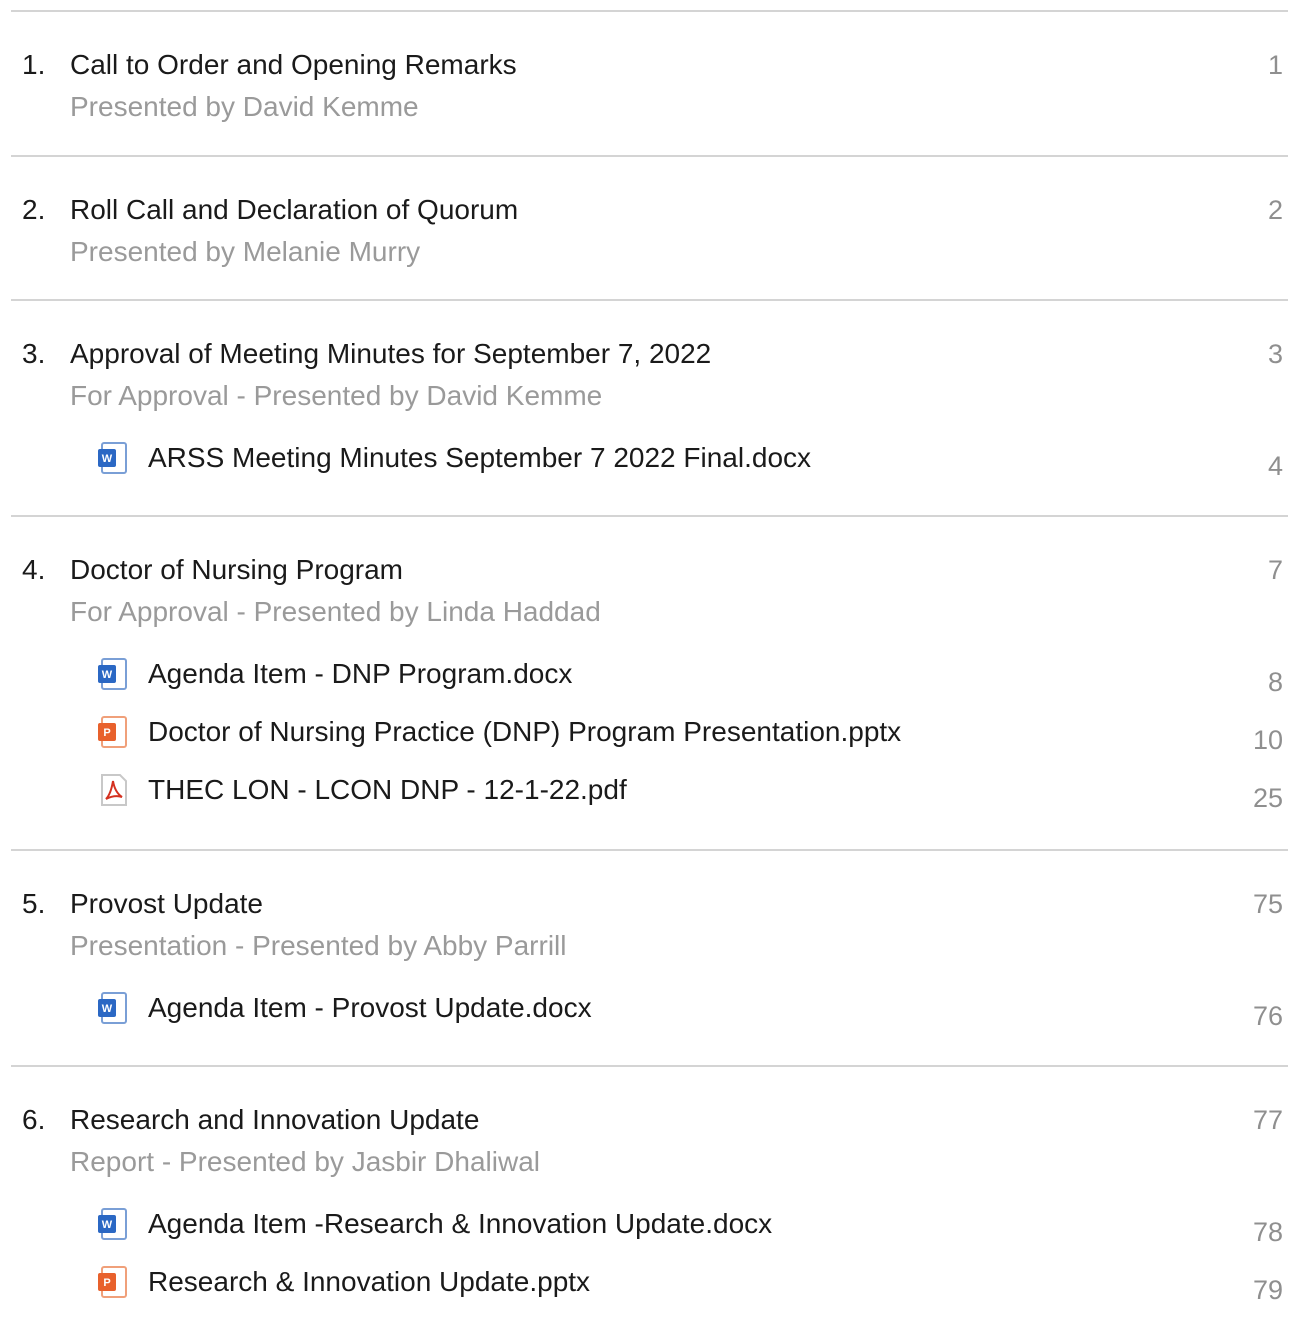 This screenshot has width=1293, height=1330. What do you see at coordinates (293, 65) in the screenshot?
I see `agenda-item-title: Call to Order and Opening Remarks` at bounding box center [293, 65].